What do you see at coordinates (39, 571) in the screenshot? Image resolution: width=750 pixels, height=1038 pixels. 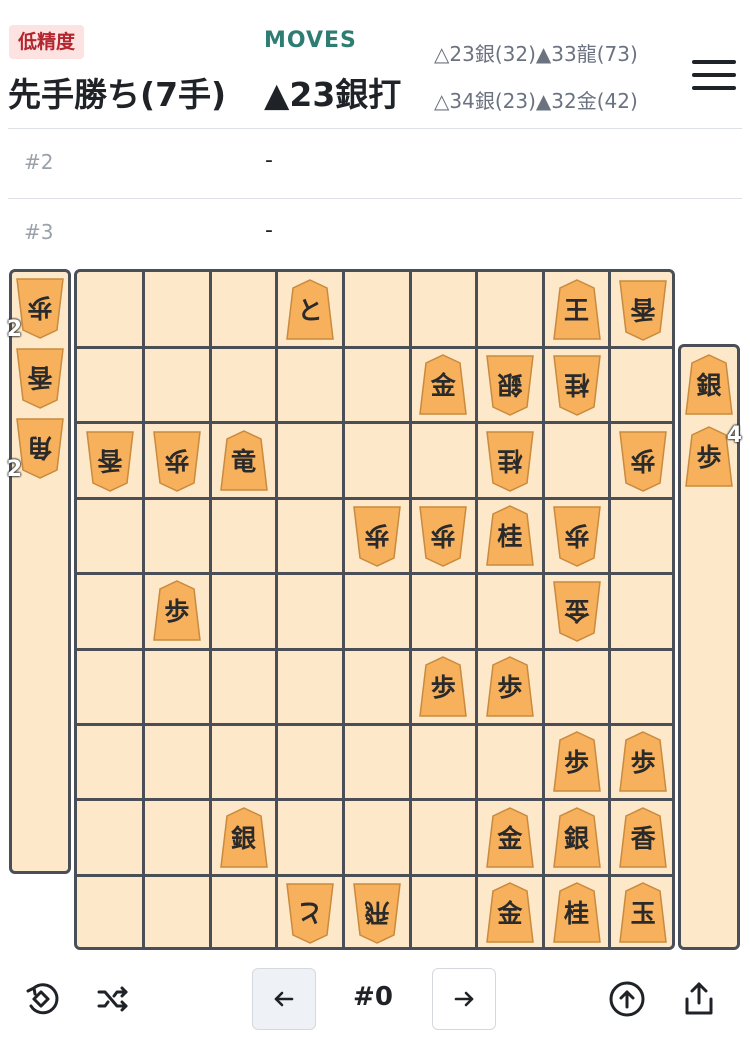 I see `gote-hand: 歩2香角2` at bounding box center [39, 571].